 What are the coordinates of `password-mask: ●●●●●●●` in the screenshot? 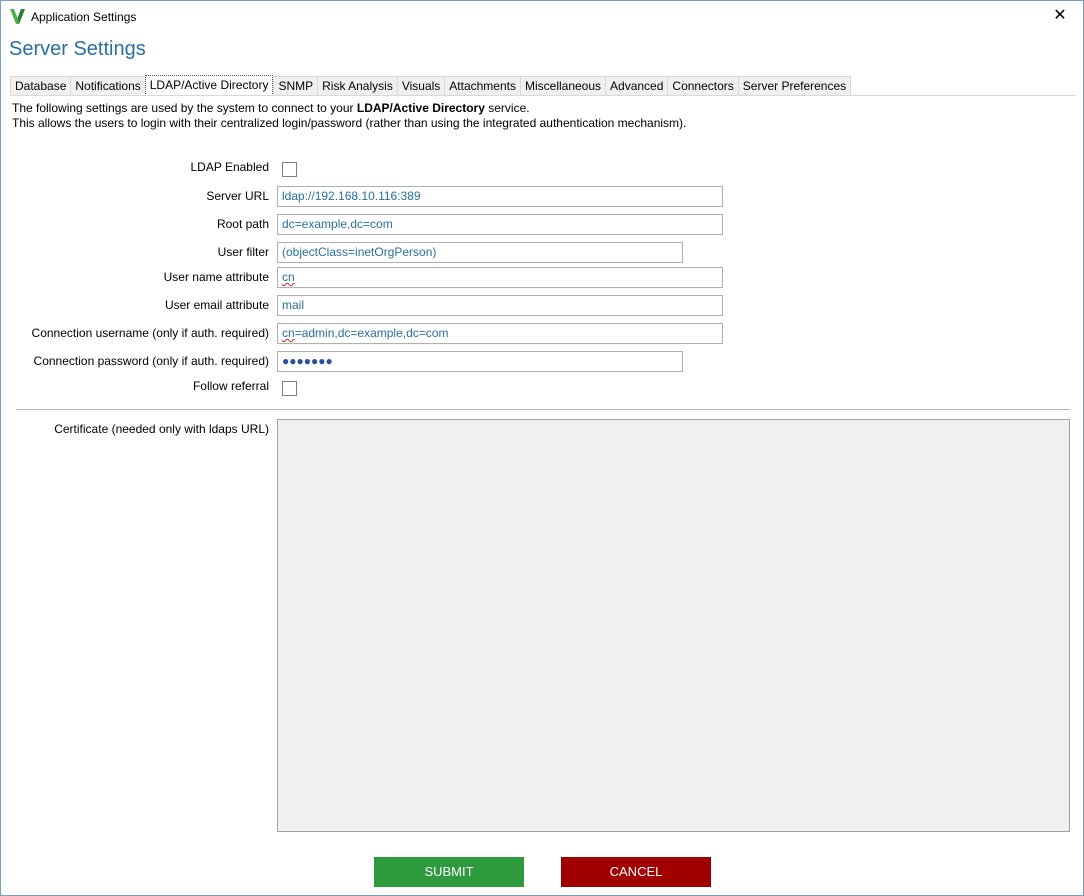 It's located at (307, 361).